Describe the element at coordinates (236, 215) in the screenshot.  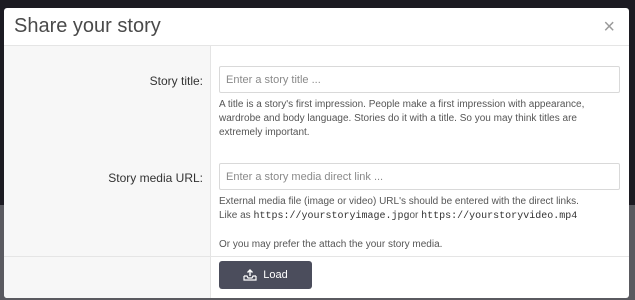
I see `media-help-like: Like as` at that location.